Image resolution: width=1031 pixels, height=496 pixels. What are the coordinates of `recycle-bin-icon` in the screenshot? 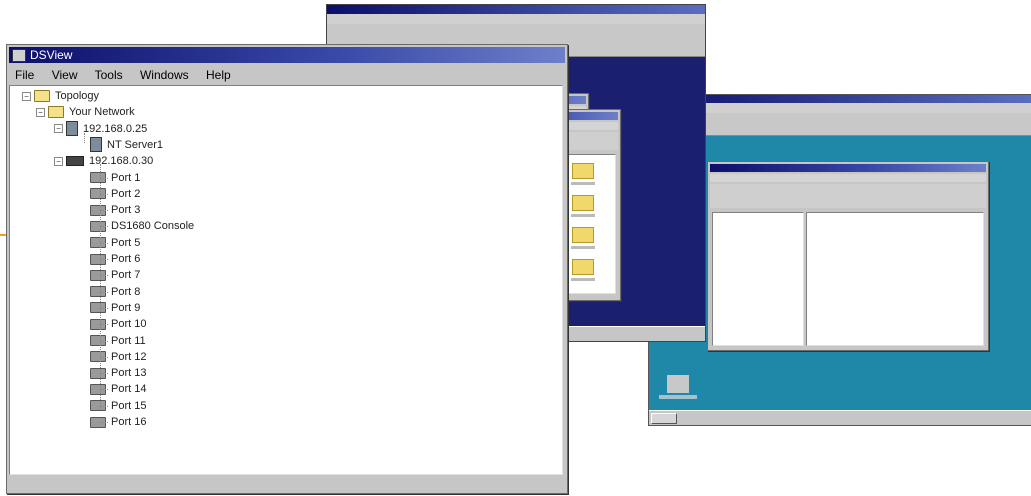 It's located at (678, 387).